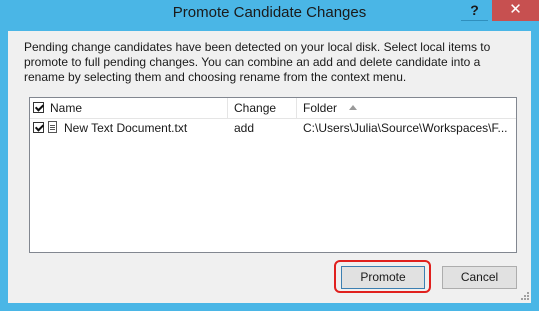 The image size is (539, 311). Describe the element at coordinates (126, 128) in the screenshot. I see `item-name: New Text Document.txt` at that location.